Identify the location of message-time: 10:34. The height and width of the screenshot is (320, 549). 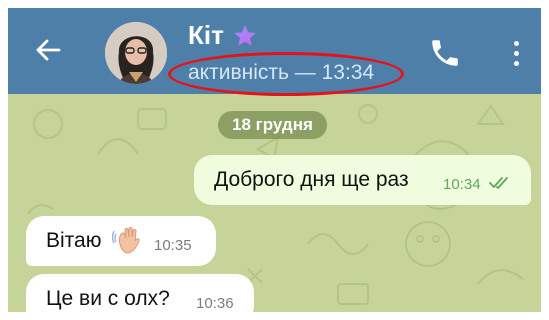
(462, 184).